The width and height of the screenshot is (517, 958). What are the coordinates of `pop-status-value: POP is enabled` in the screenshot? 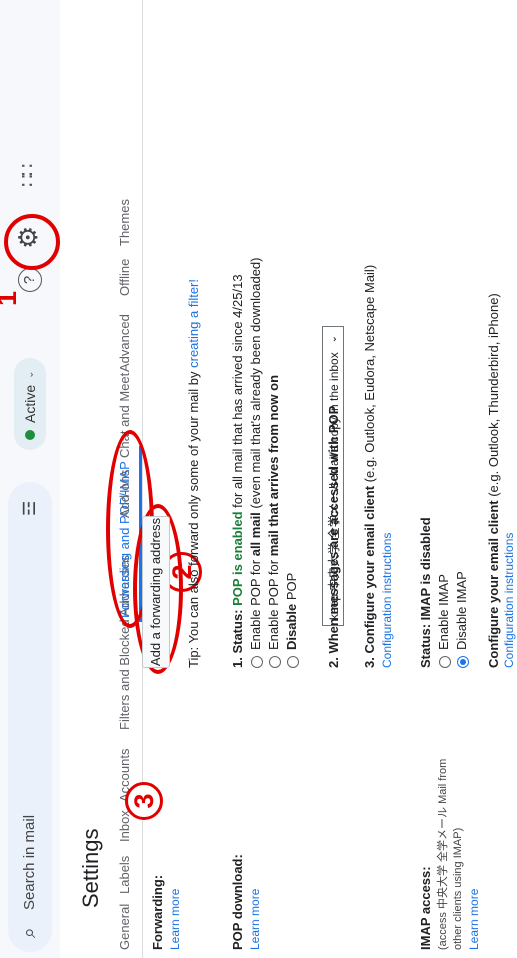 It's located at (237, 558).